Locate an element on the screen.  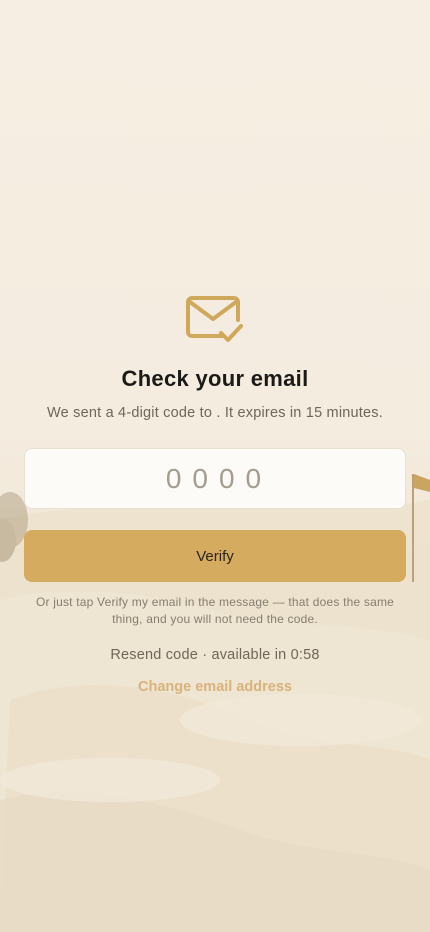
code-field-container is located at coordinates (215, 478).